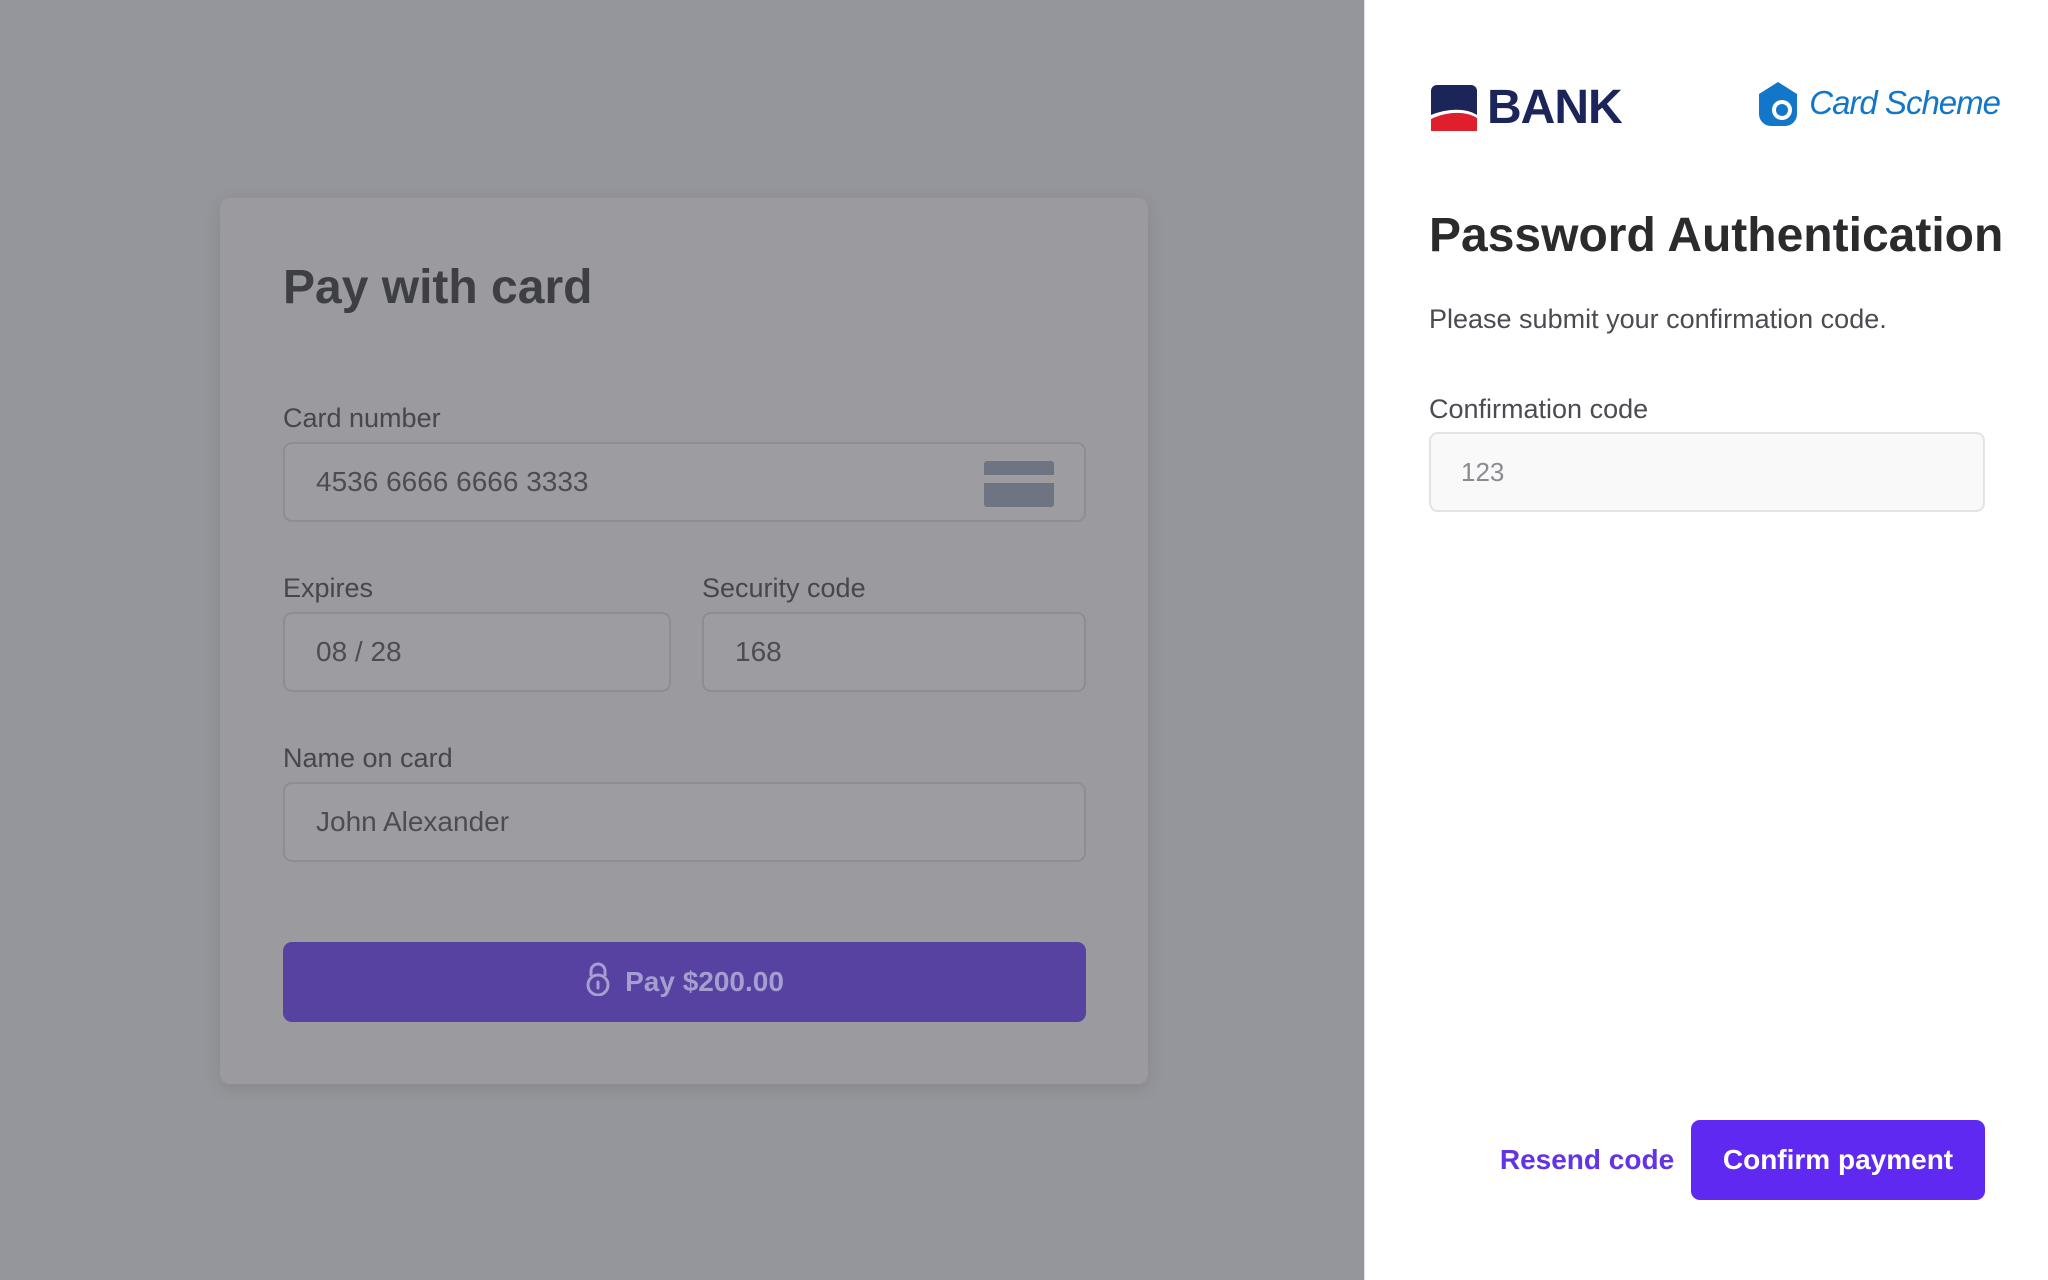 The height and width of the screenshot is (1280, 2048). I want to click on expires-field: 08 / 28, so click(477, 652).